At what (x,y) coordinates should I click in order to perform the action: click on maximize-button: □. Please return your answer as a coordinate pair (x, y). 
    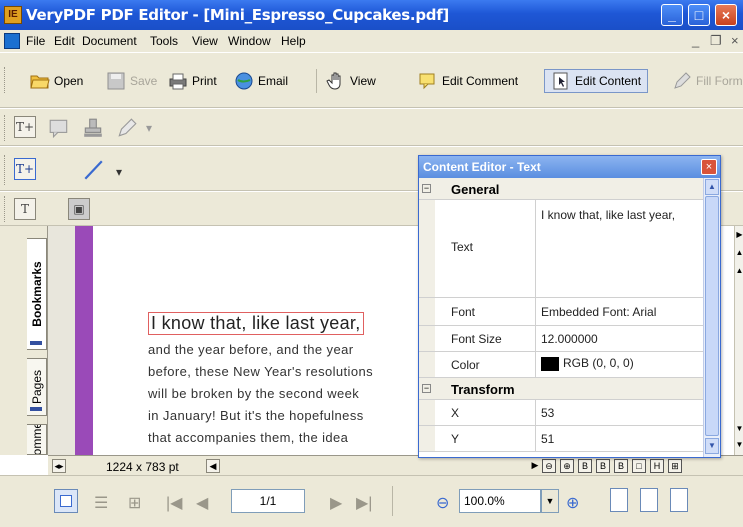
    Looking at the image, I should click on (699, 15).